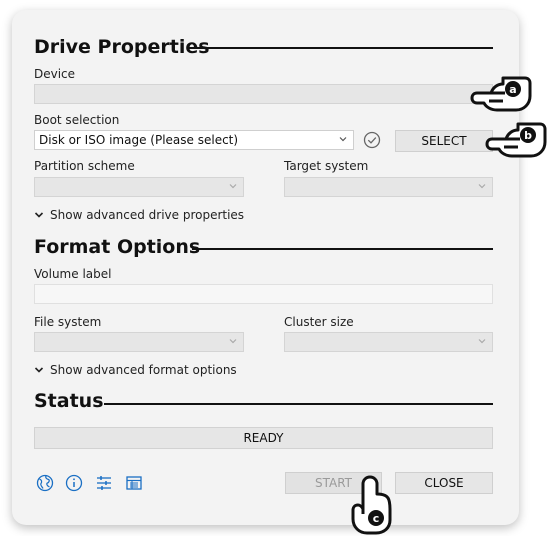 The image size is (555, 536). What do you see at coordinates (68, 322) in the screenshot?
I see `file-system-label: File system` at bounding box center [68, 322].